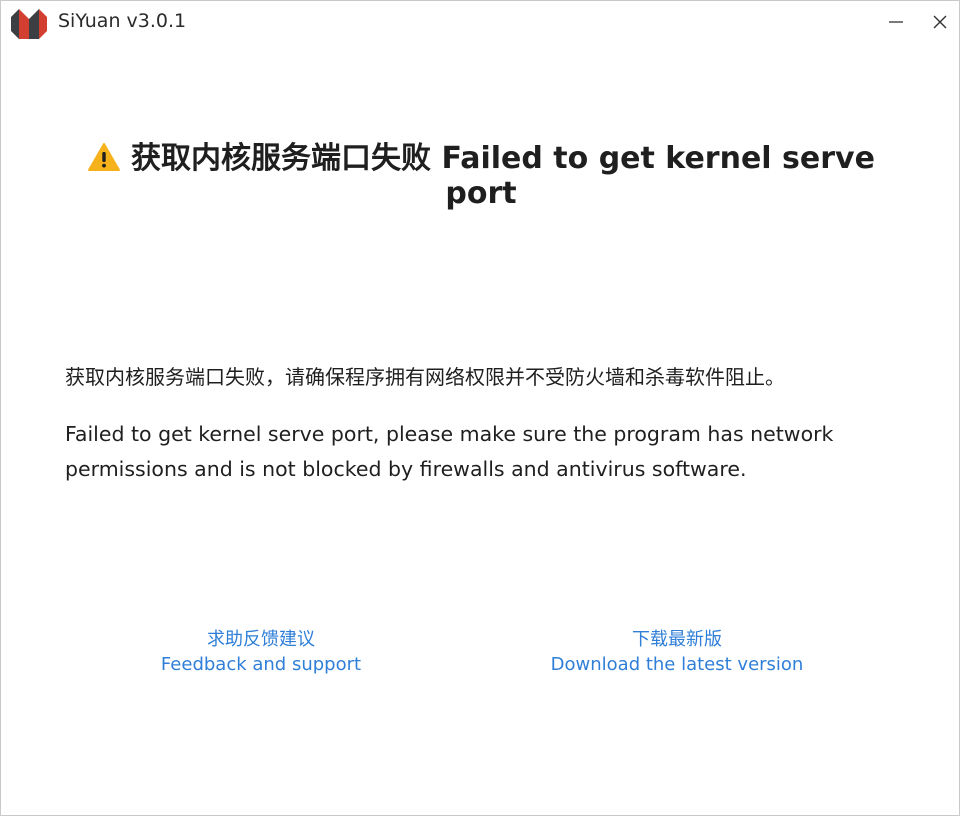  I want to click on feedback-link: 求助反馈建议 Feedback and support, so click(261, 652).